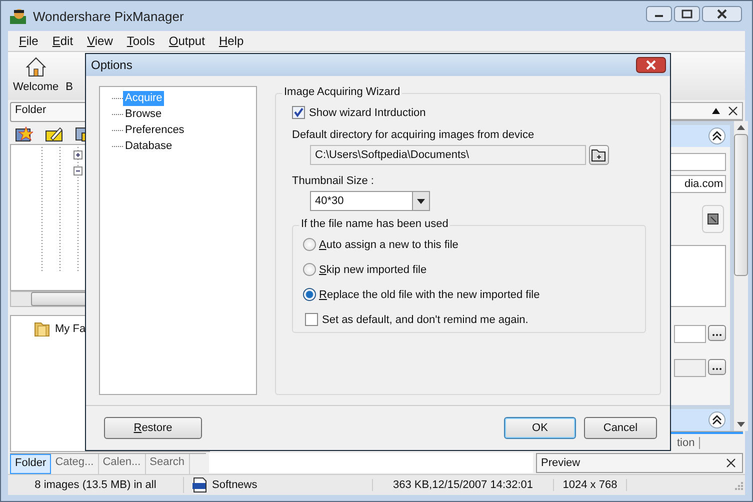 Image resolution: width=753 pixels, height=502 pixels. What do you see at coordinates (590, 485) in the screenshot?
I see `status-text: 1024 x 768` at bounding box center [590, 485].